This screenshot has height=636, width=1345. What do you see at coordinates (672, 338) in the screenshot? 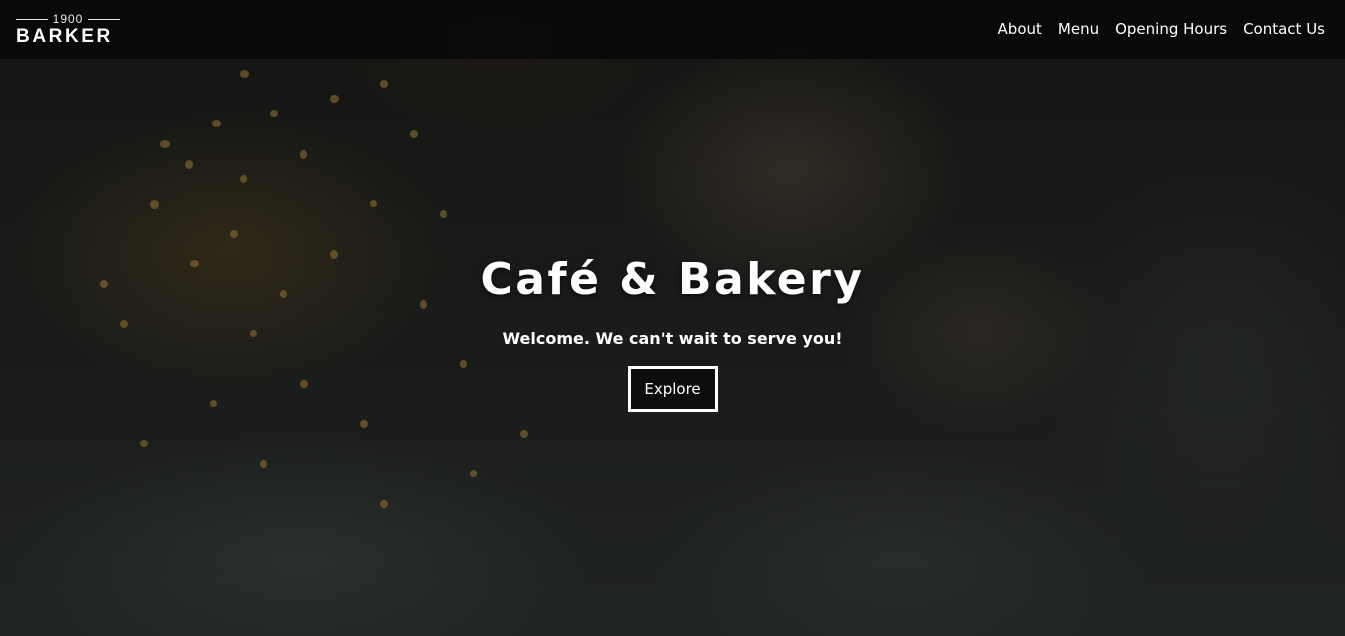
I see `hero-subtitle: Welcome. We can't wait to serve you!` at bounding box center [672, 338].